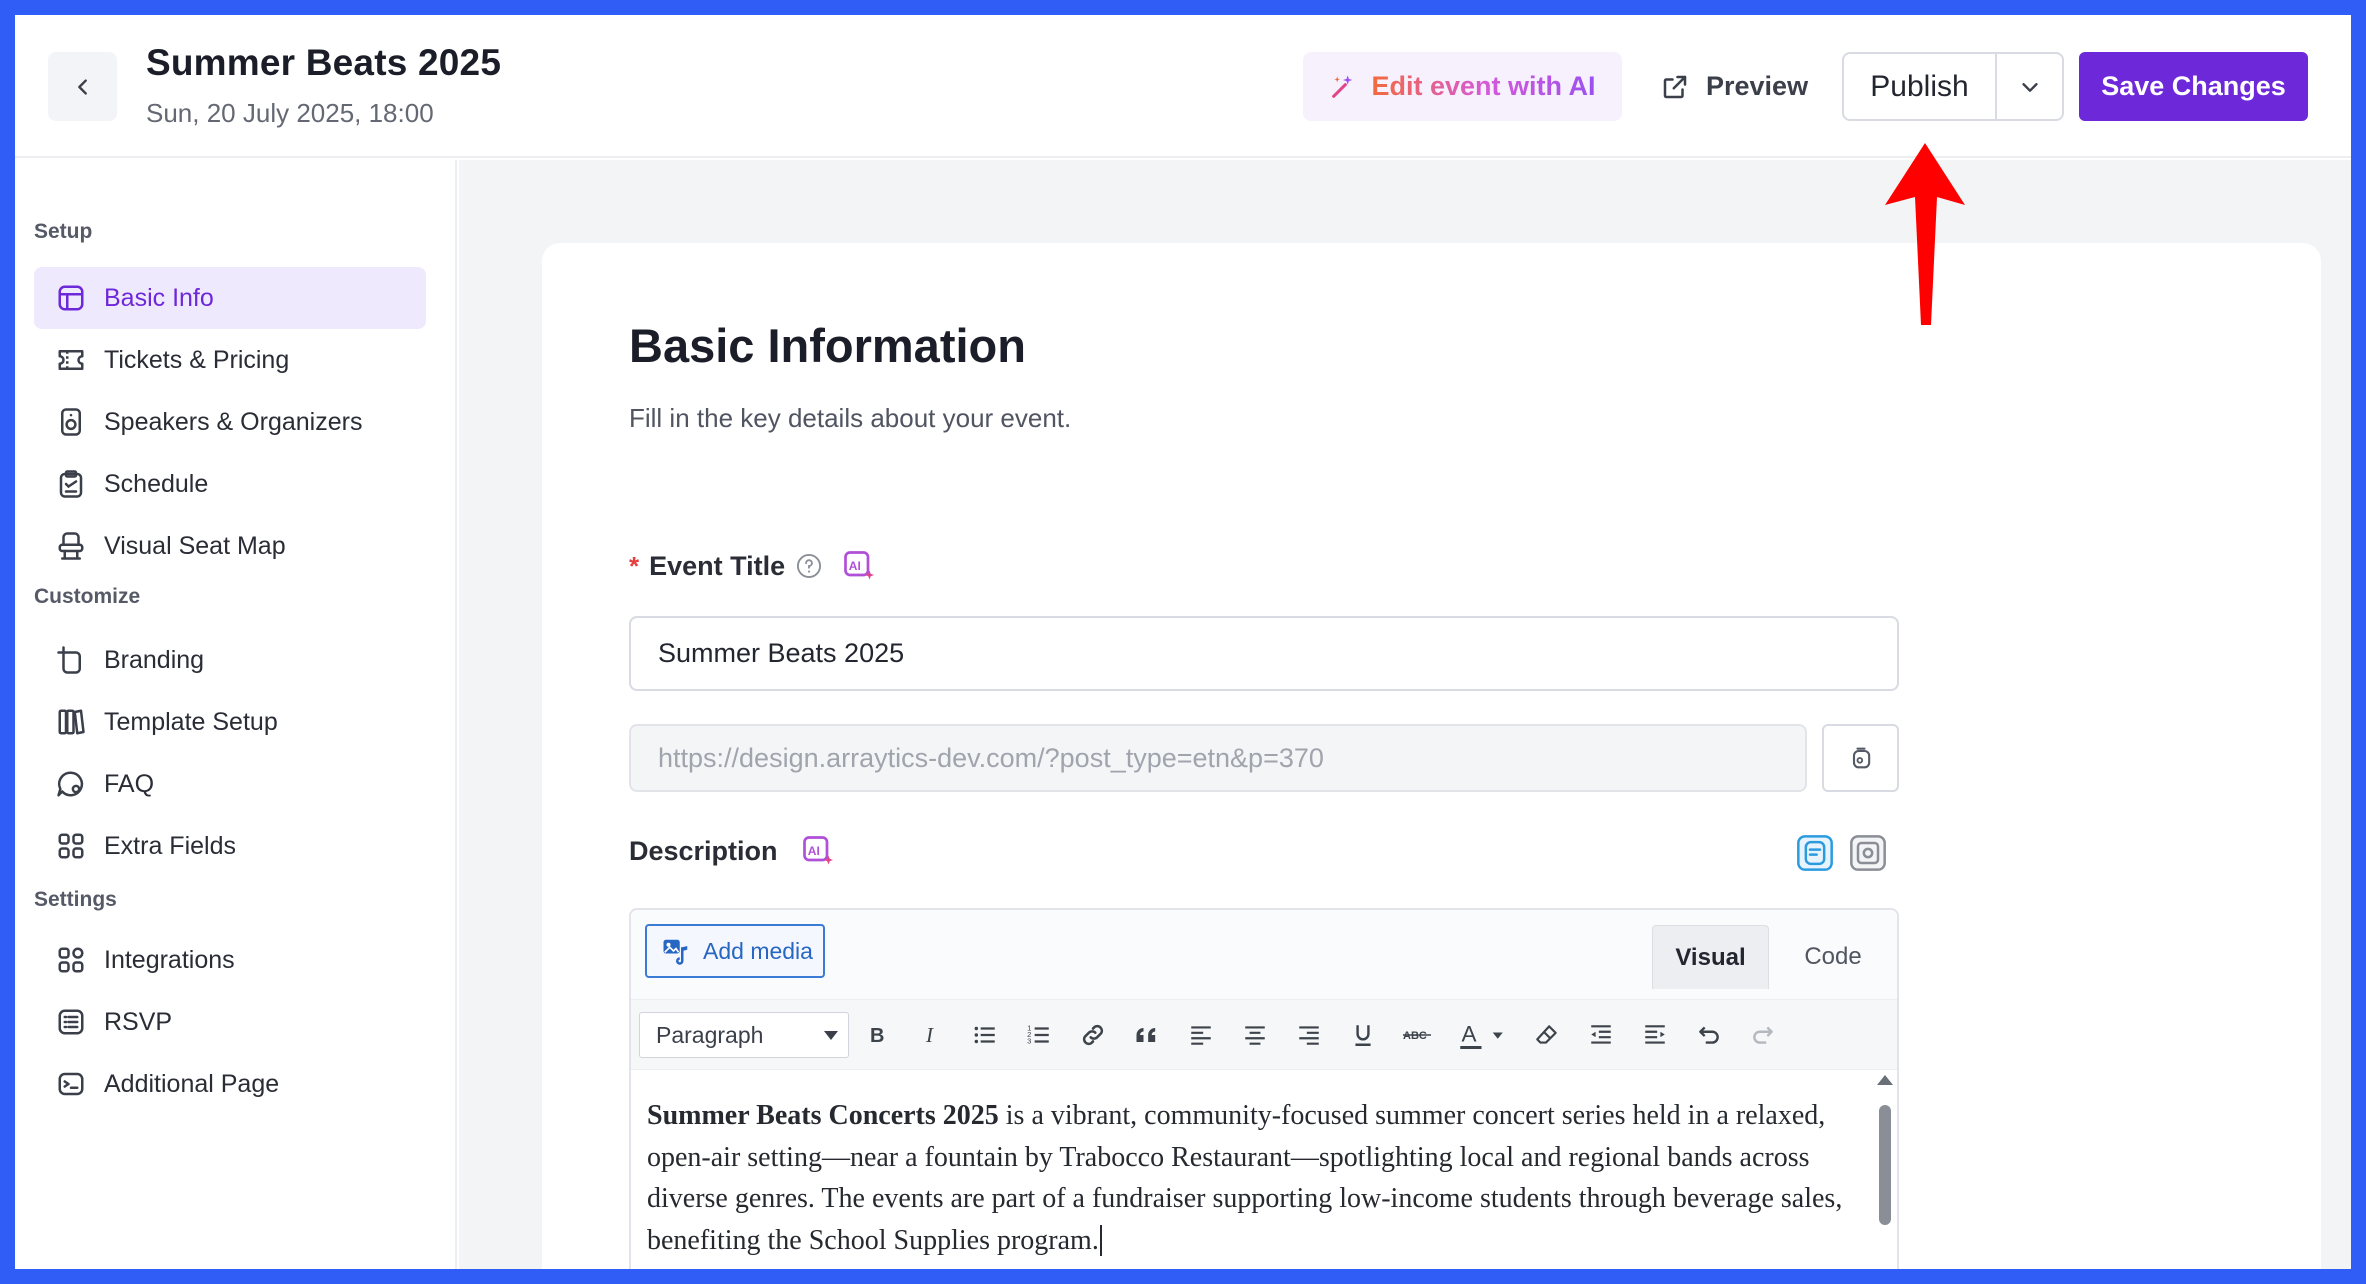  What do you see at coordinates (1484, 1035) in the screenshot?
I see `text-color-button: A` at bounding box center [1484, 1035].